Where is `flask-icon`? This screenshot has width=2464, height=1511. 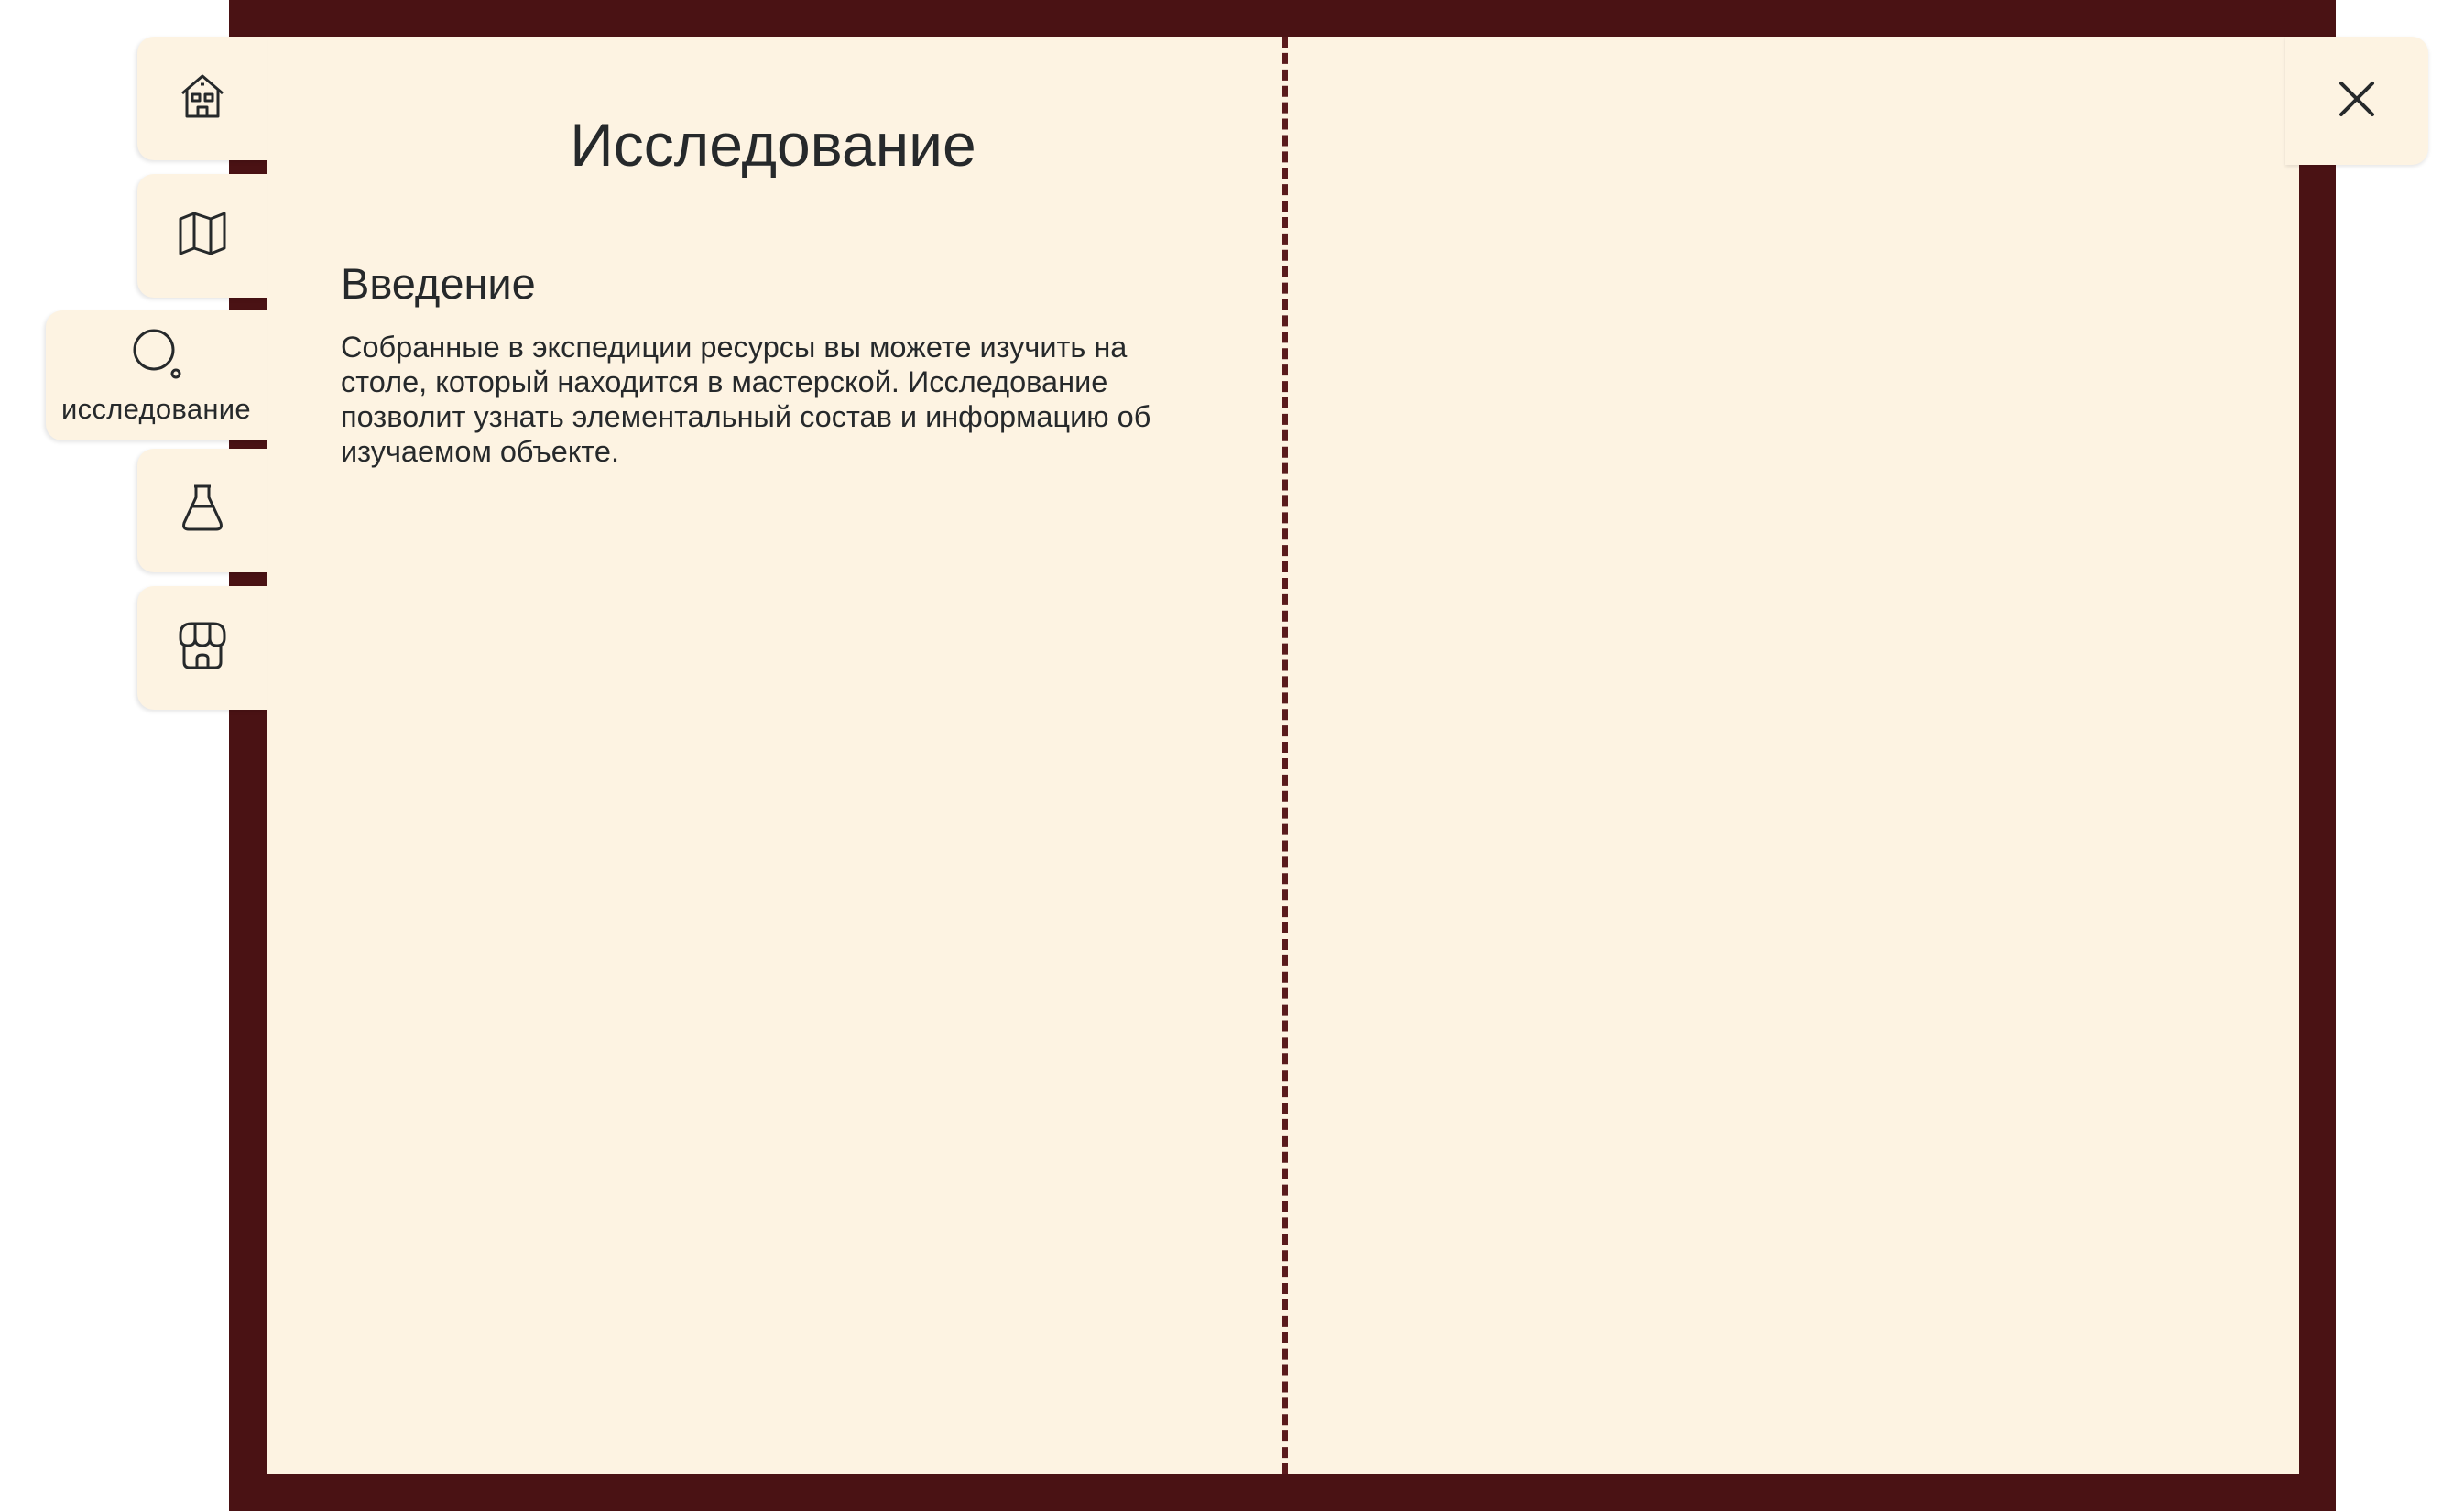 flask-icon is located at coordinates (202, 510).